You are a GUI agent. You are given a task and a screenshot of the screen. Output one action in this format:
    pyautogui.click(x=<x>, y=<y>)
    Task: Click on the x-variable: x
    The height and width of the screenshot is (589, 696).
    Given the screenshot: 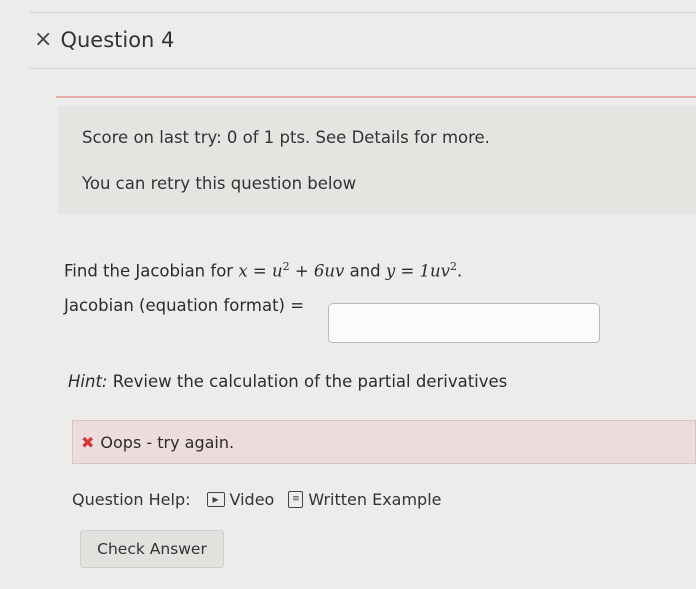 What is the action you would take?
    pyautogui.click(x=243, y=271)
    